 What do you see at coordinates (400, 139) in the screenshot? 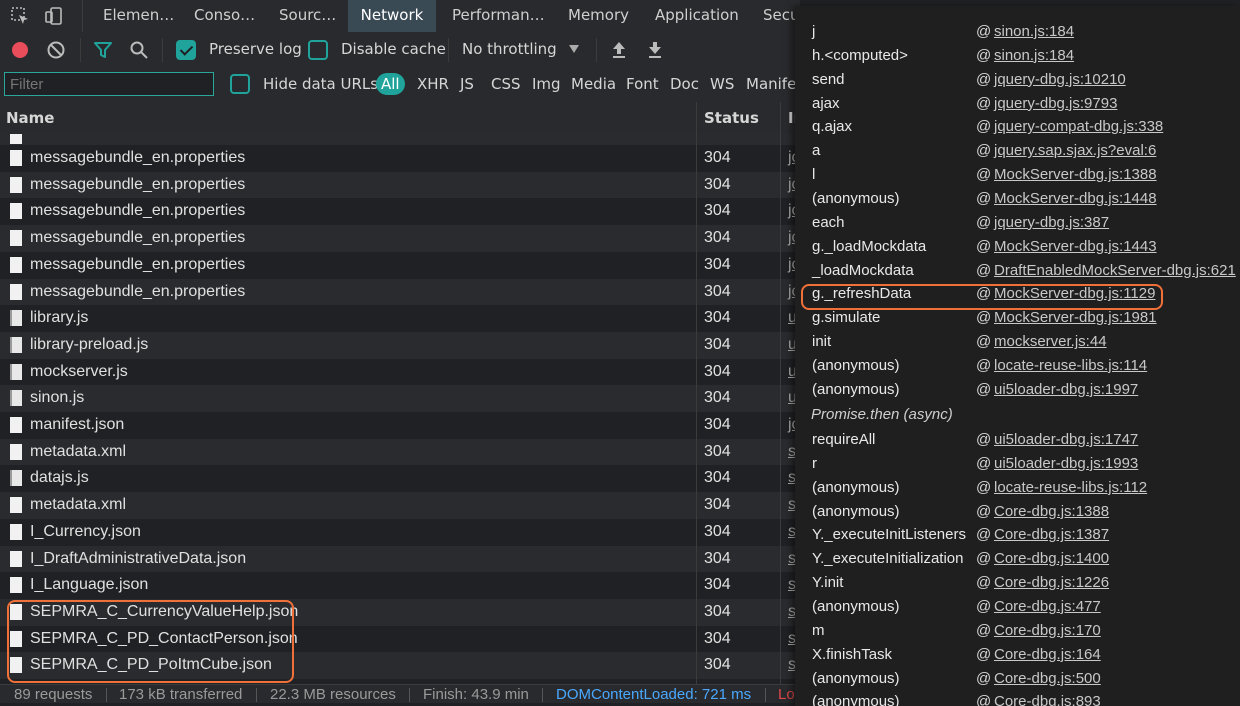
I see `request-row-partial` at bounding box center [400, 139].